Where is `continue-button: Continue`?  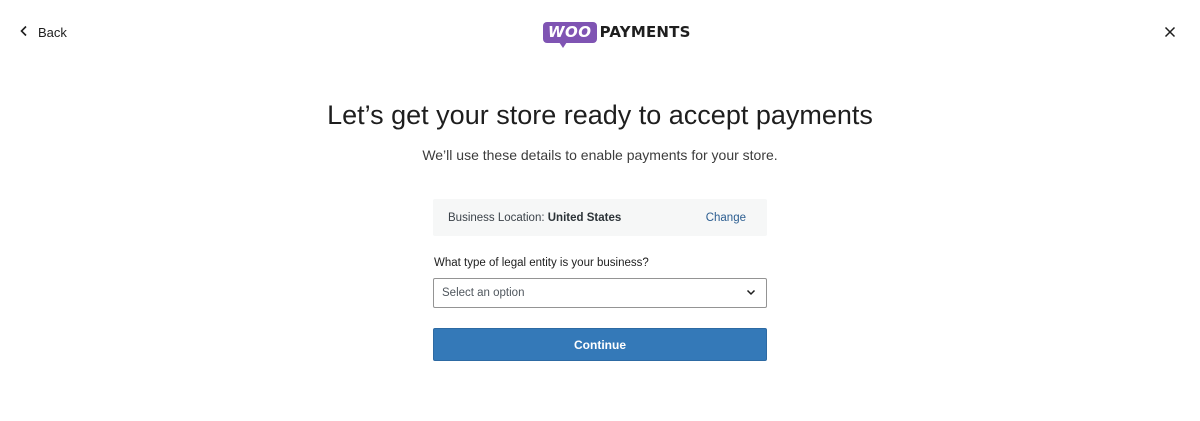
continue-button: Continue is located at coordinates (600, 344).